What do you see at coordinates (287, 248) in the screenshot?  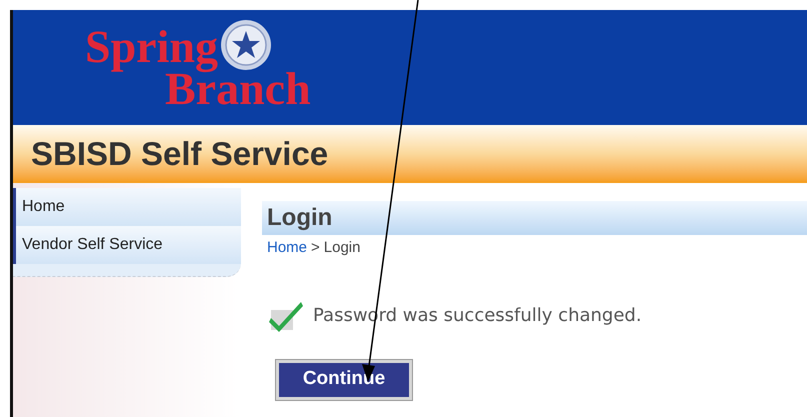 I see `breadcrumb-link: Home` at bounding box center [287, 248].